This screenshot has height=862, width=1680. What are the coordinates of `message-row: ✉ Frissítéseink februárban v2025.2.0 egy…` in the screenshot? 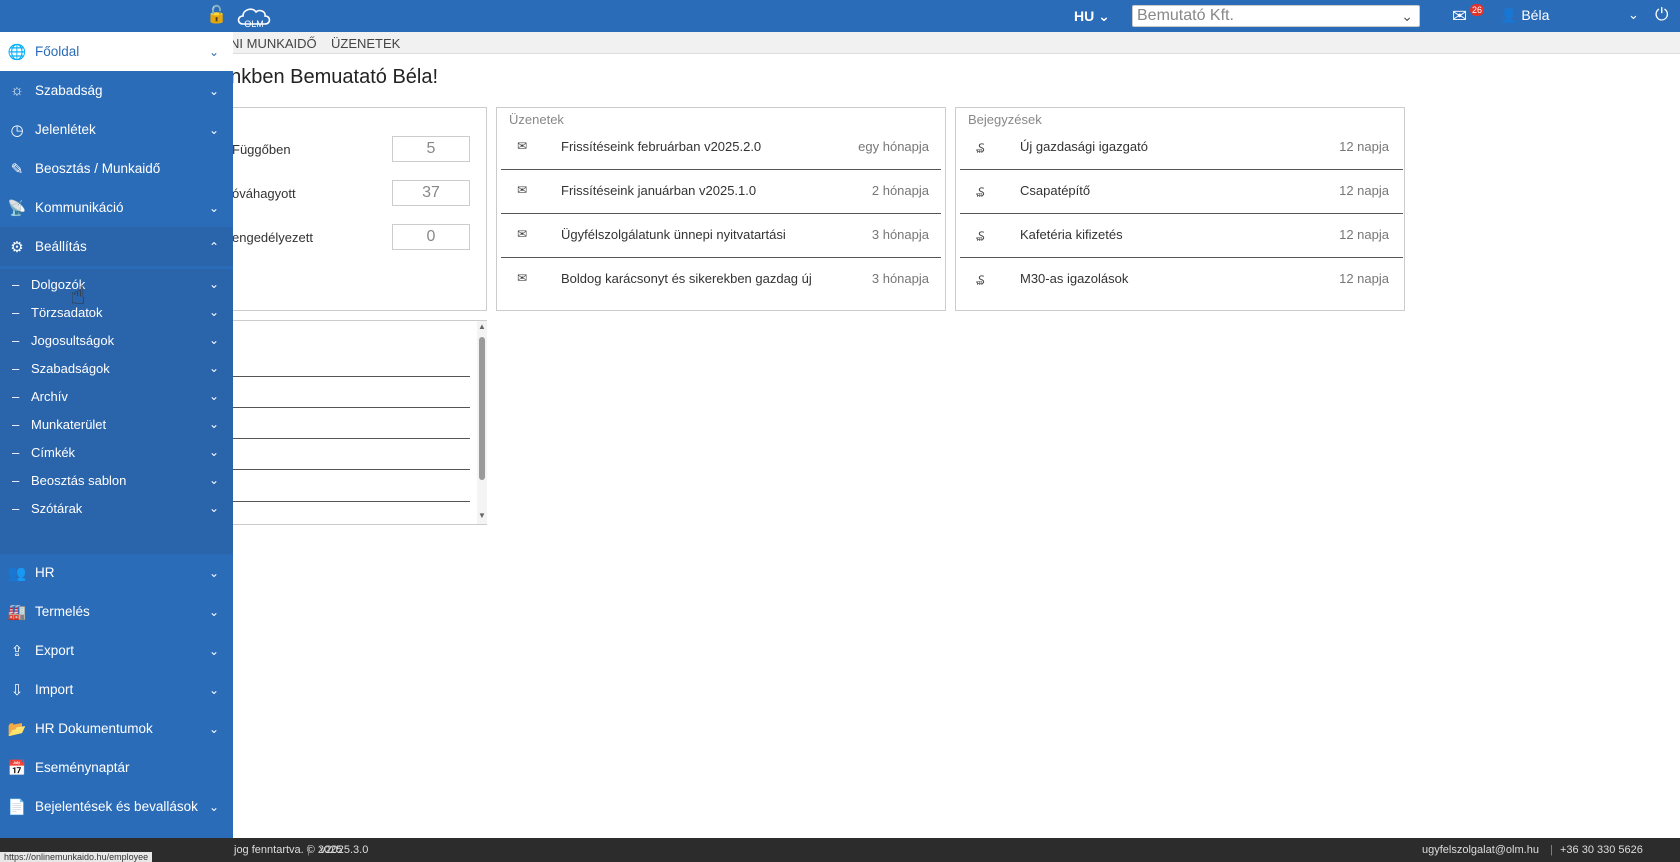 It's located at (721, 148).